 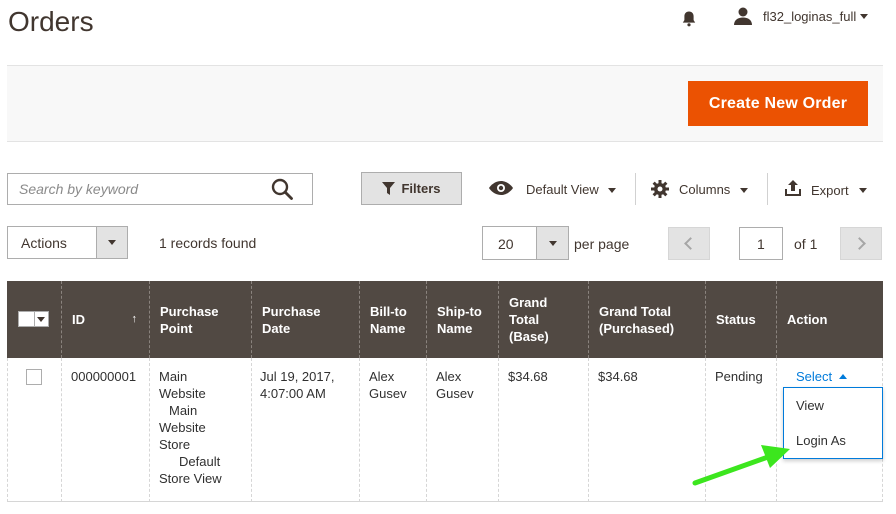 I want to click on column-header-bill-to-name: Bill-to Name, so click(x=392, y=319).